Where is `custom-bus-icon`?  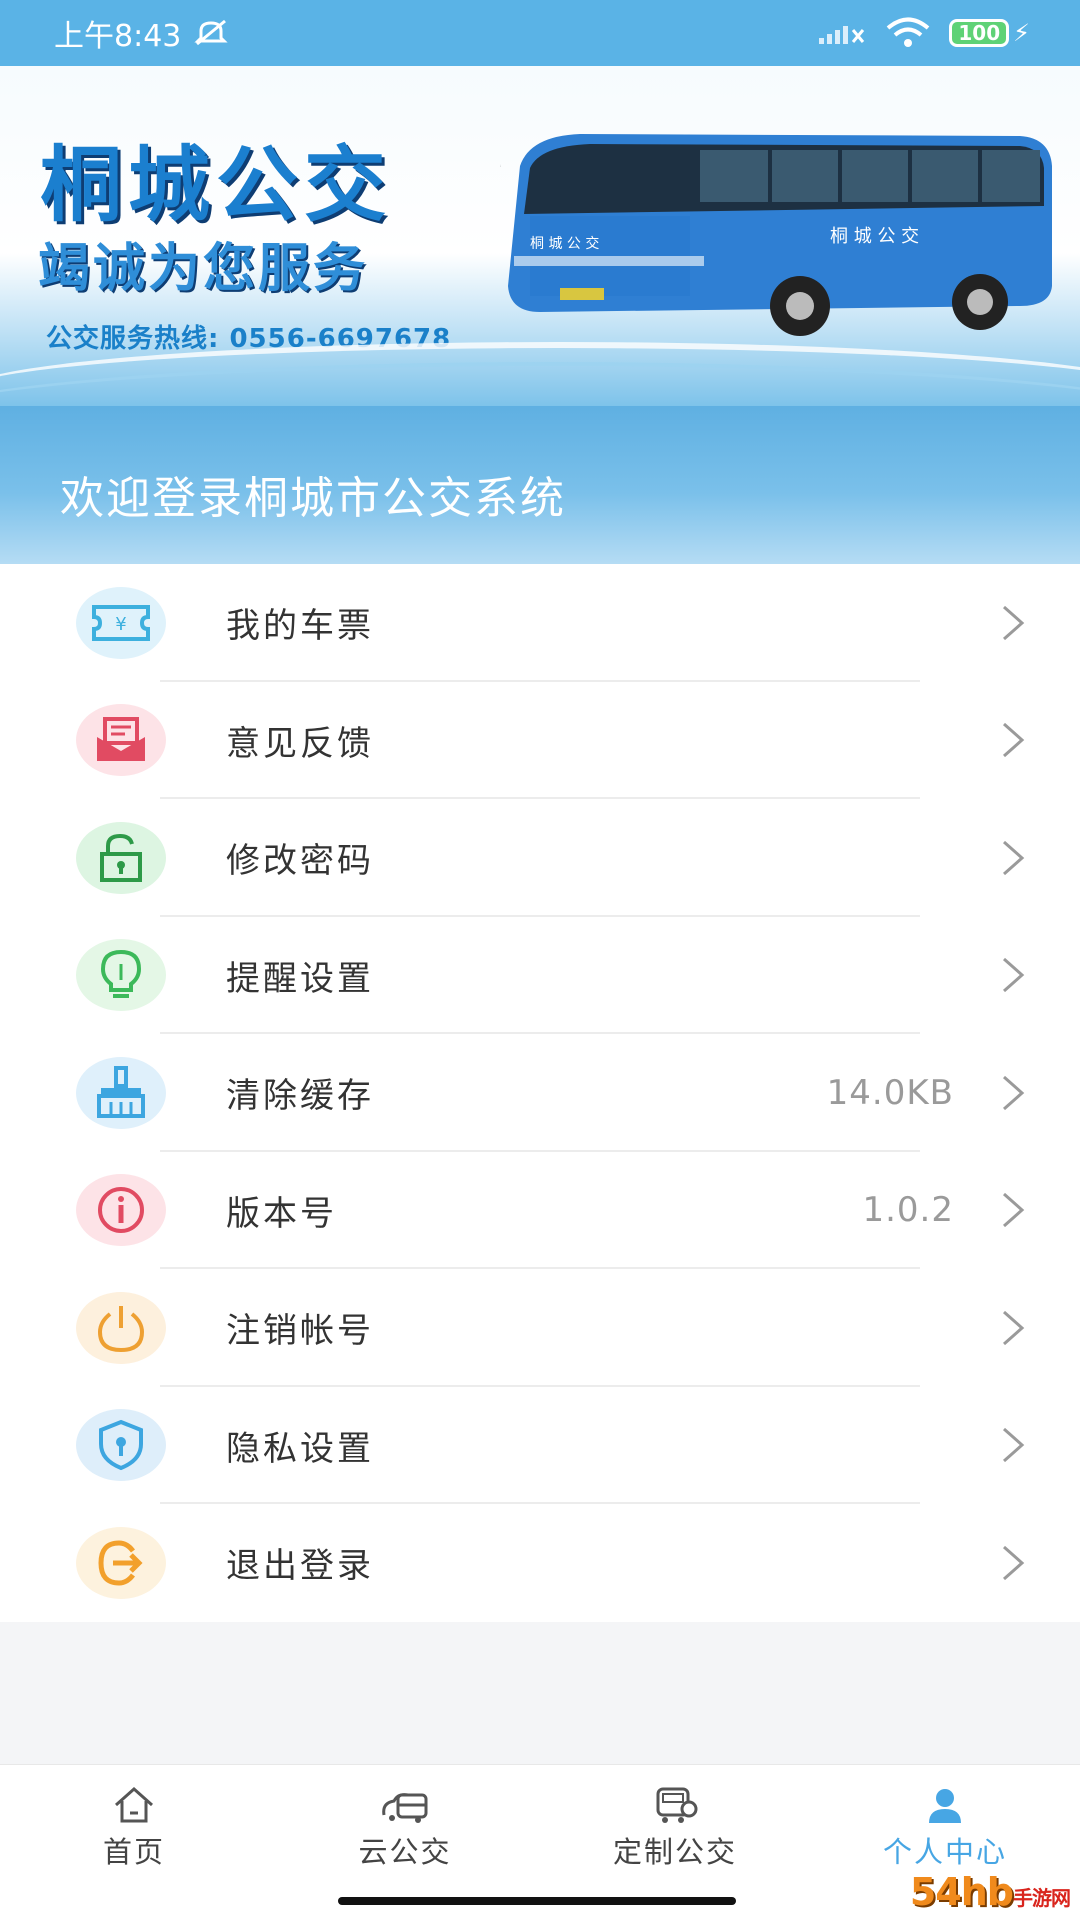 custom-bus-icon is located at coordinates (677, 1805).